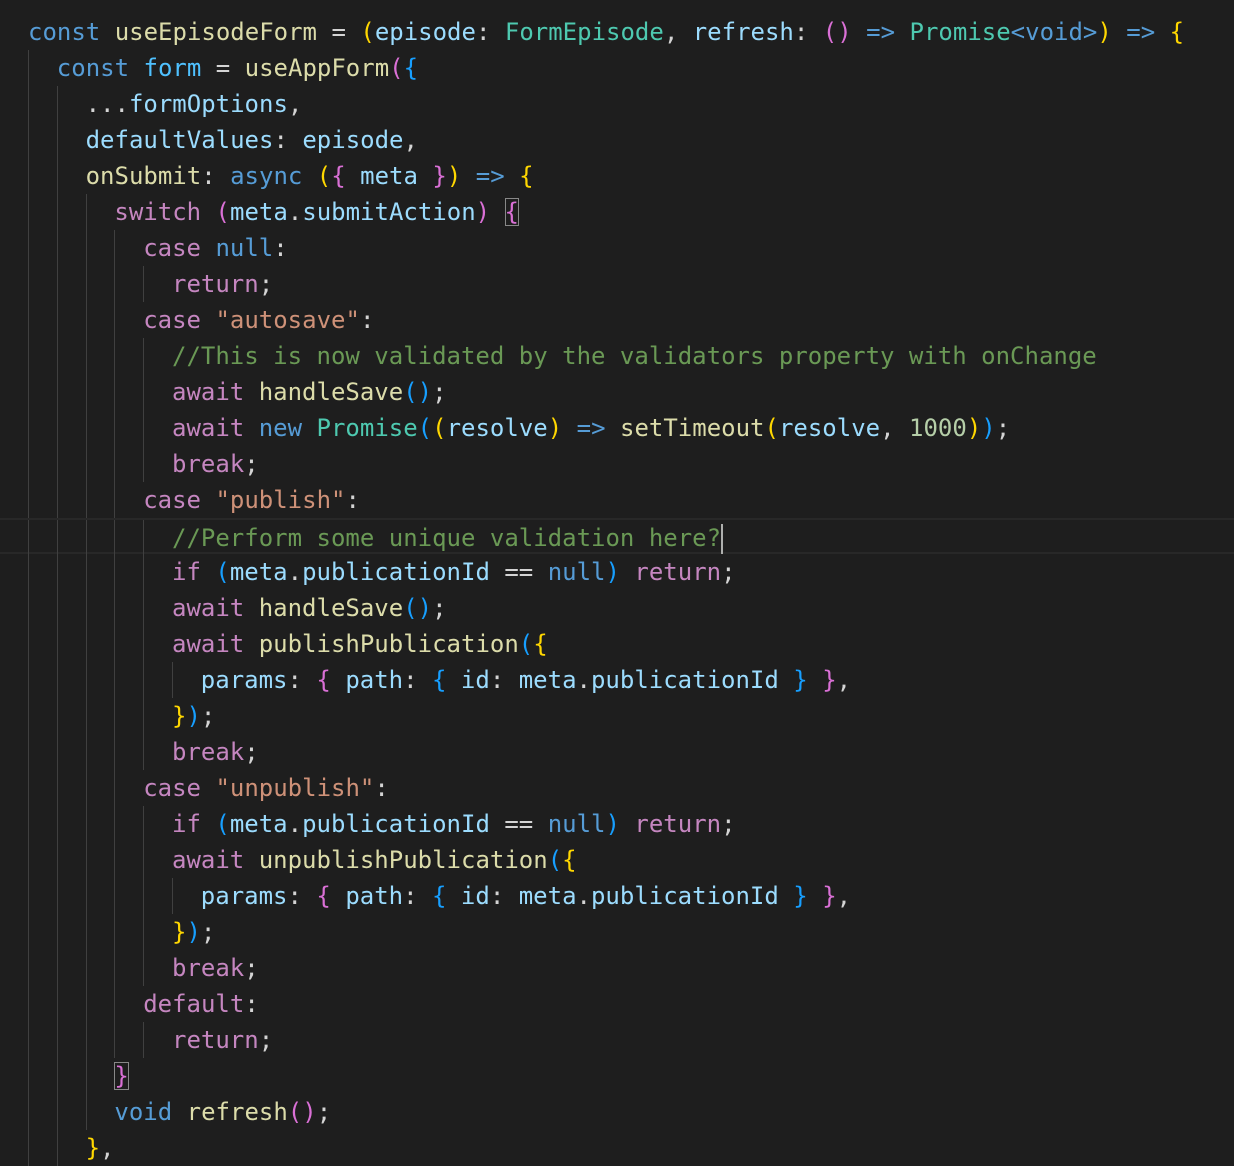 This screenshot has width=1234, height=1166. What do you see at coordinates (100, 1148) in the screenshot?
I see `line-content: },` at bounding box center [100, 1148].